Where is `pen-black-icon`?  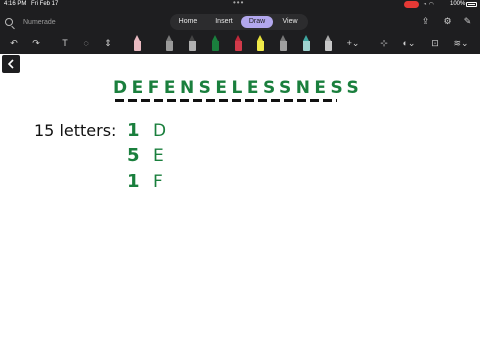 pen-black-icon is located at coordinates (192, 43).